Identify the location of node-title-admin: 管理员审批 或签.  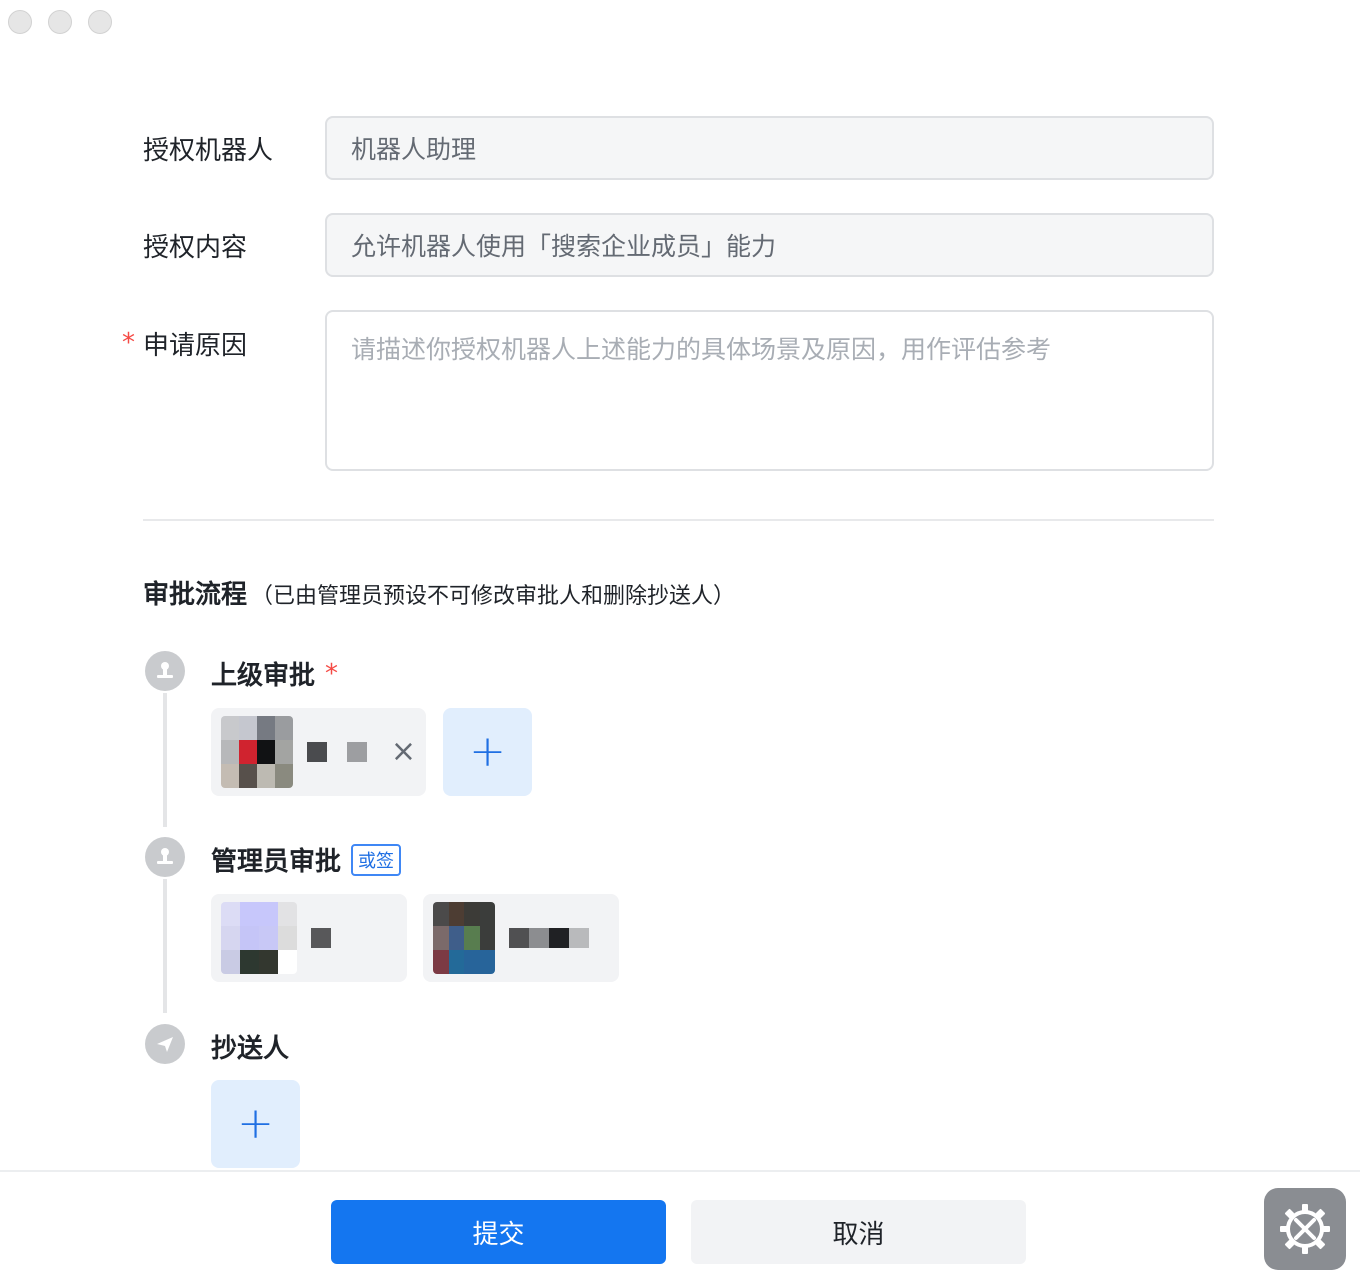
(306, 859).